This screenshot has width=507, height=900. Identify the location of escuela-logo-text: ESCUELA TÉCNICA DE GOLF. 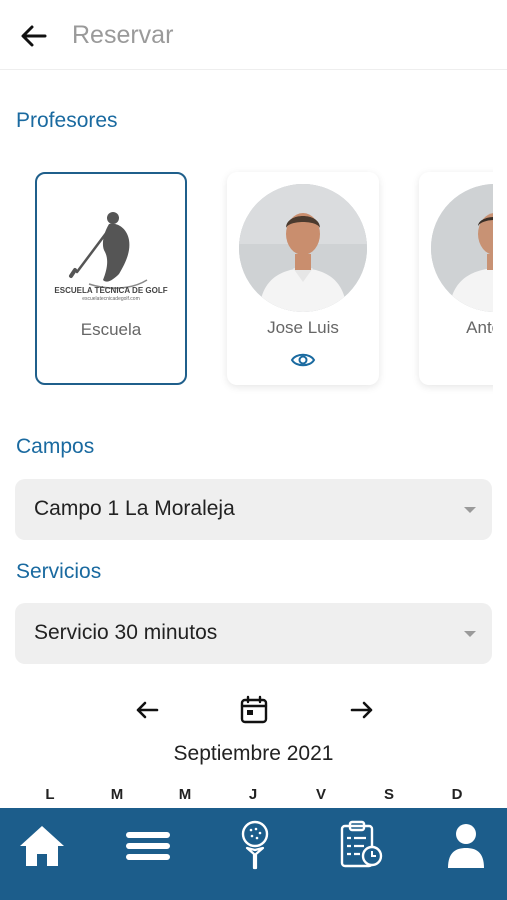
(111, 290).